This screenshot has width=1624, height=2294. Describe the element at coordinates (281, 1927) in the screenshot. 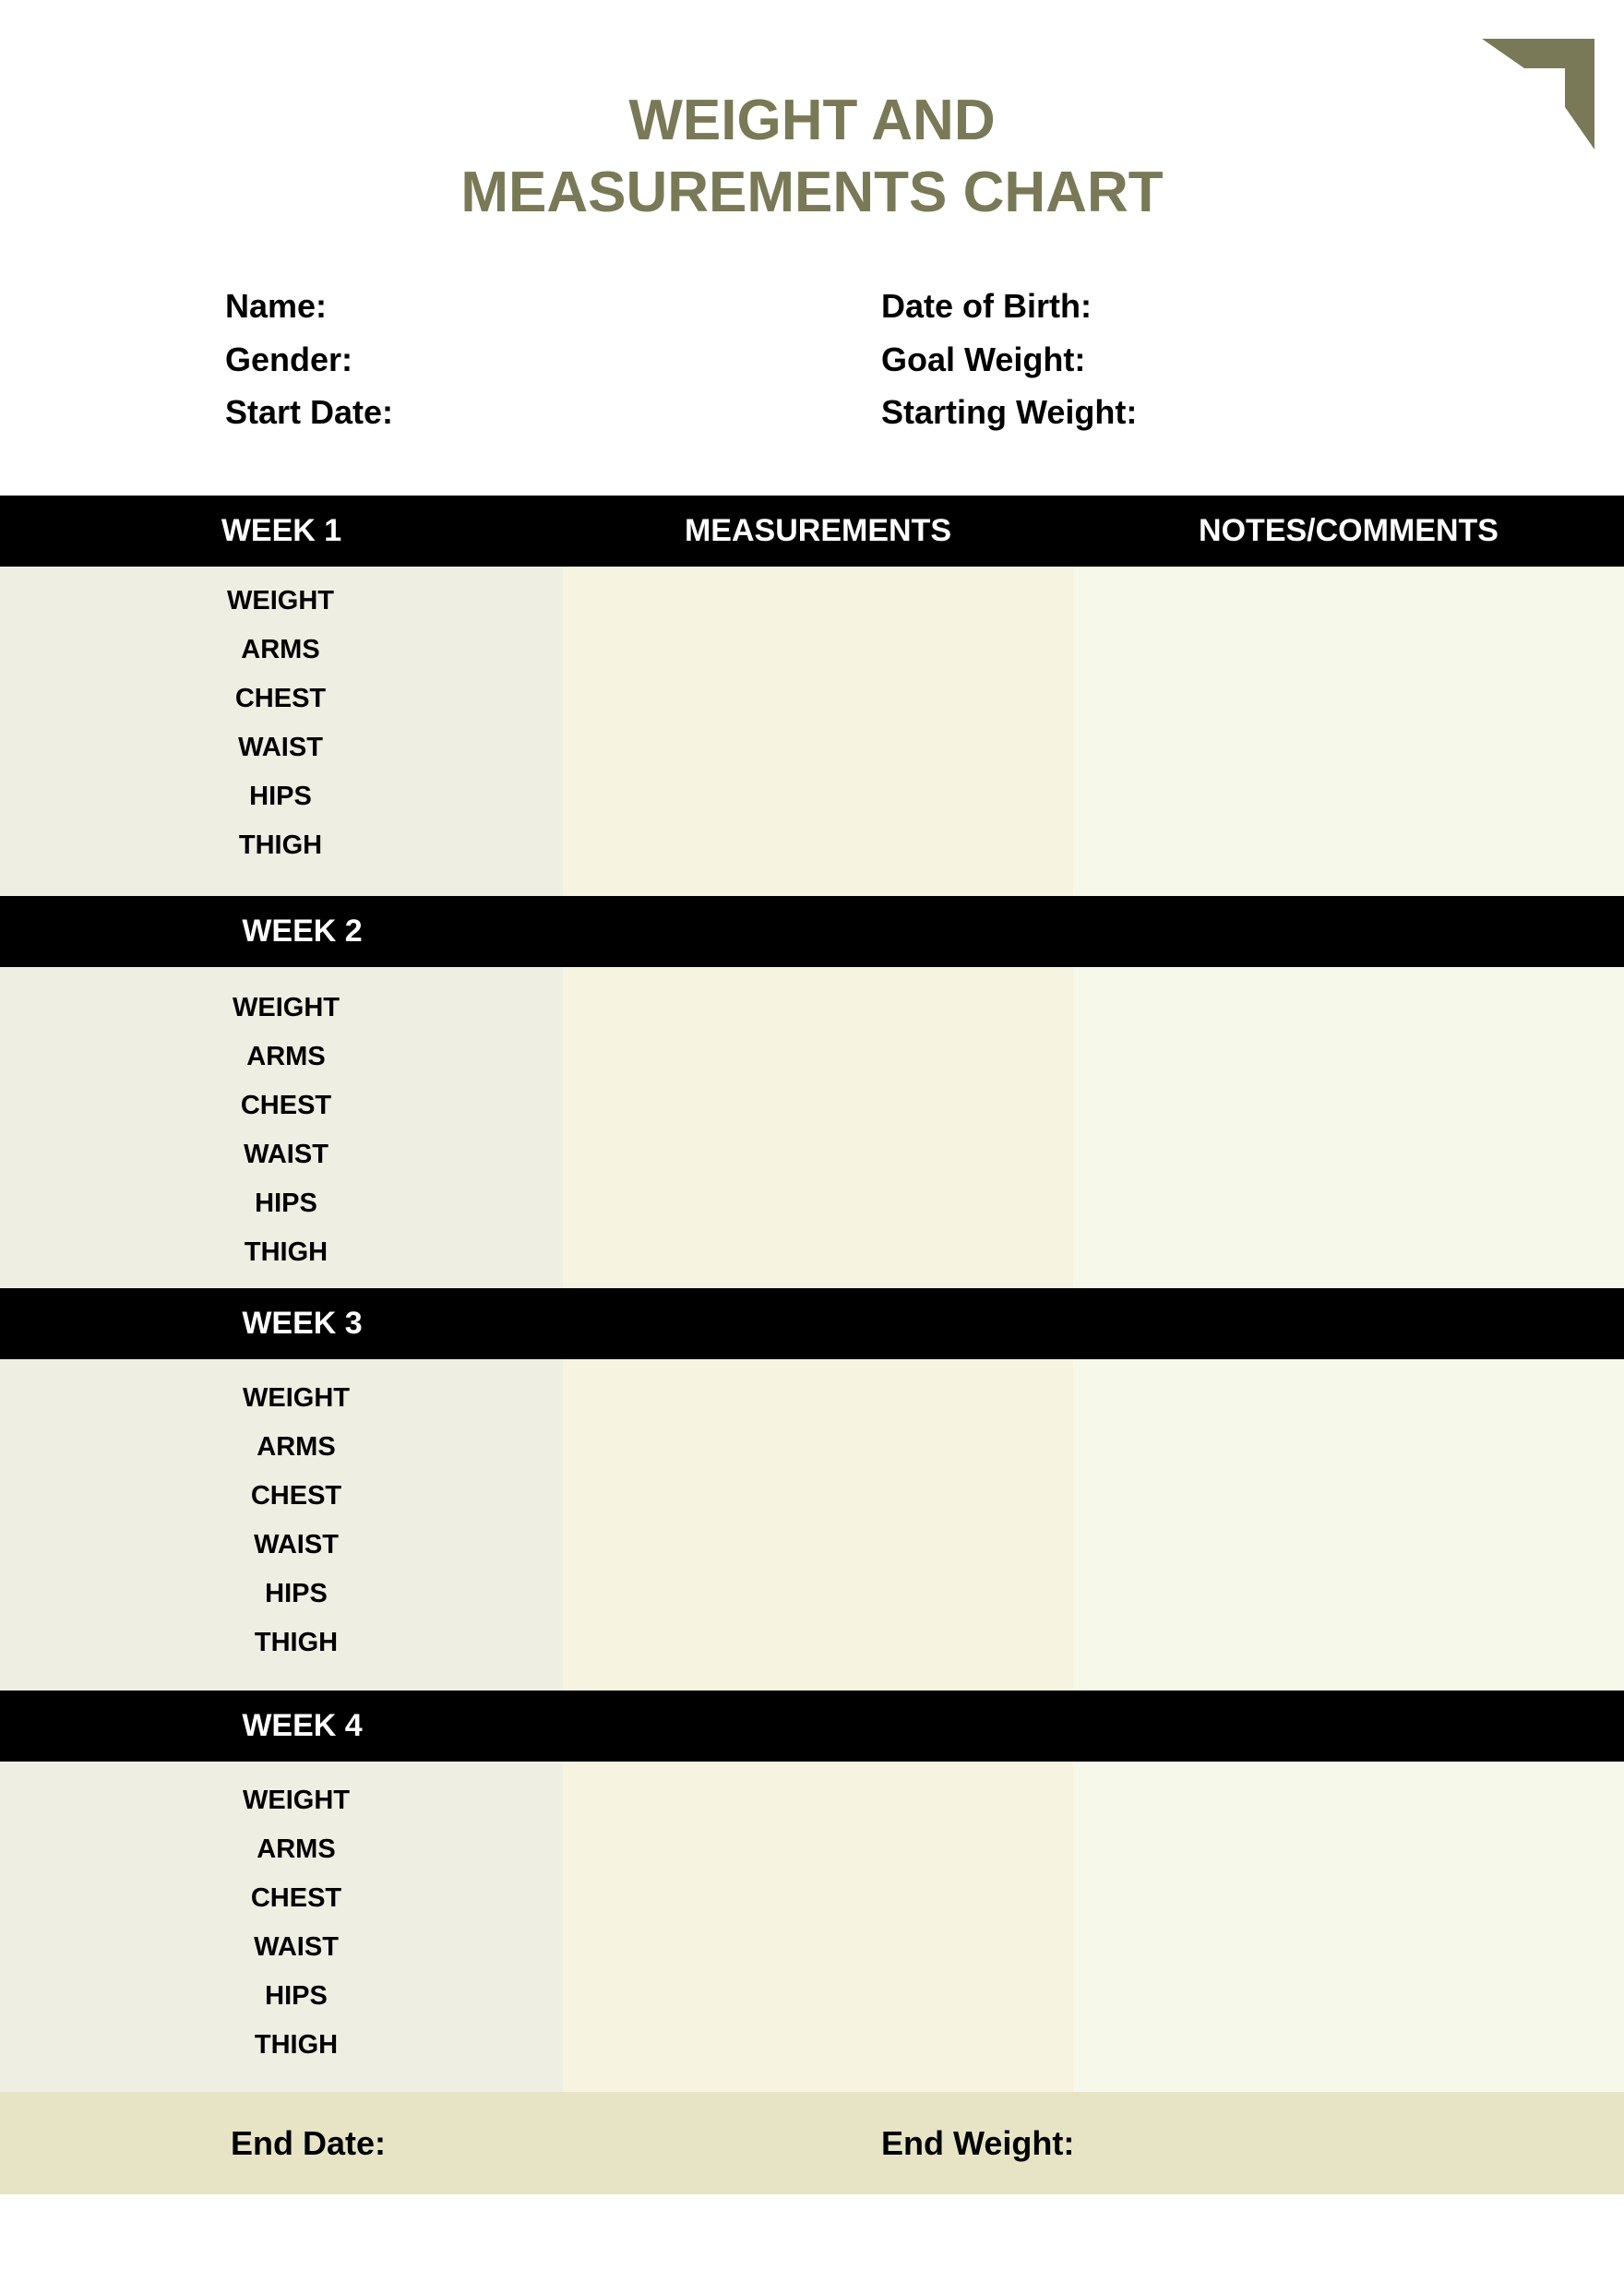

I see `week-4-label-column: WEIGHT ARMS CHEST WAIST HIPS THIGH` at that location.